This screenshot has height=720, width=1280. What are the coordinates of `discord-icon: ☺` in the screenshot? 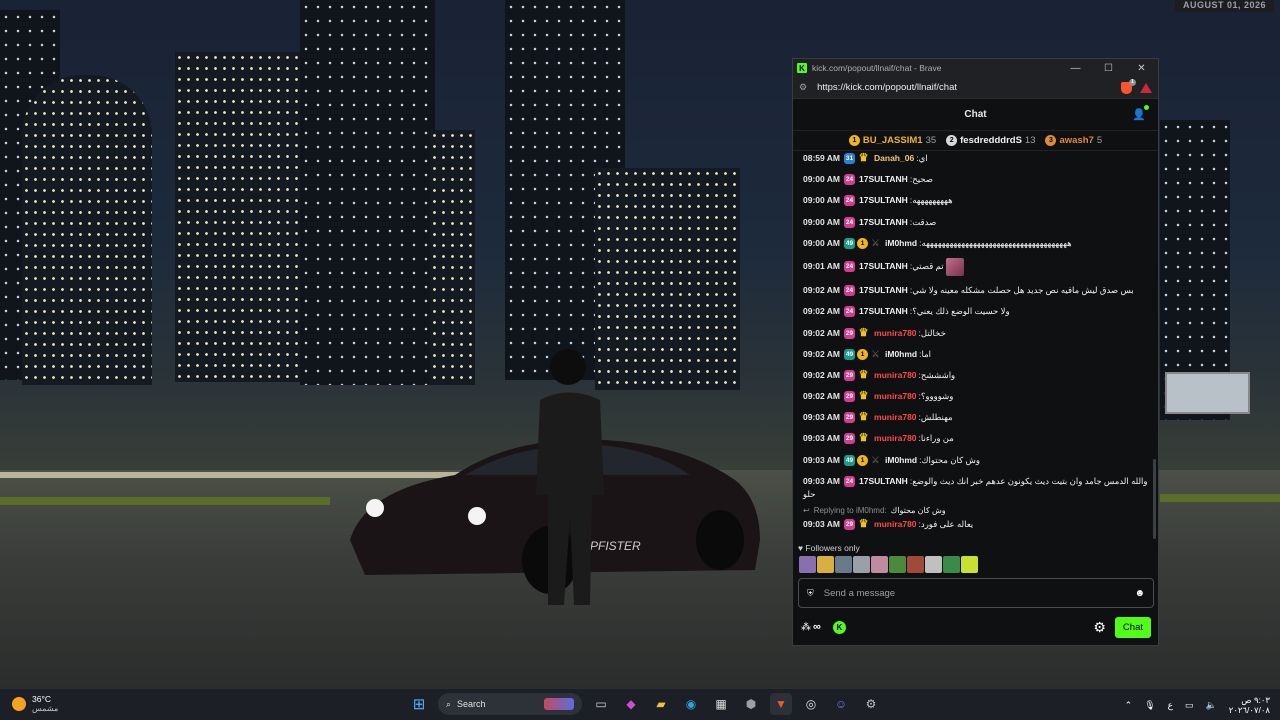 It's located at (841, 704).